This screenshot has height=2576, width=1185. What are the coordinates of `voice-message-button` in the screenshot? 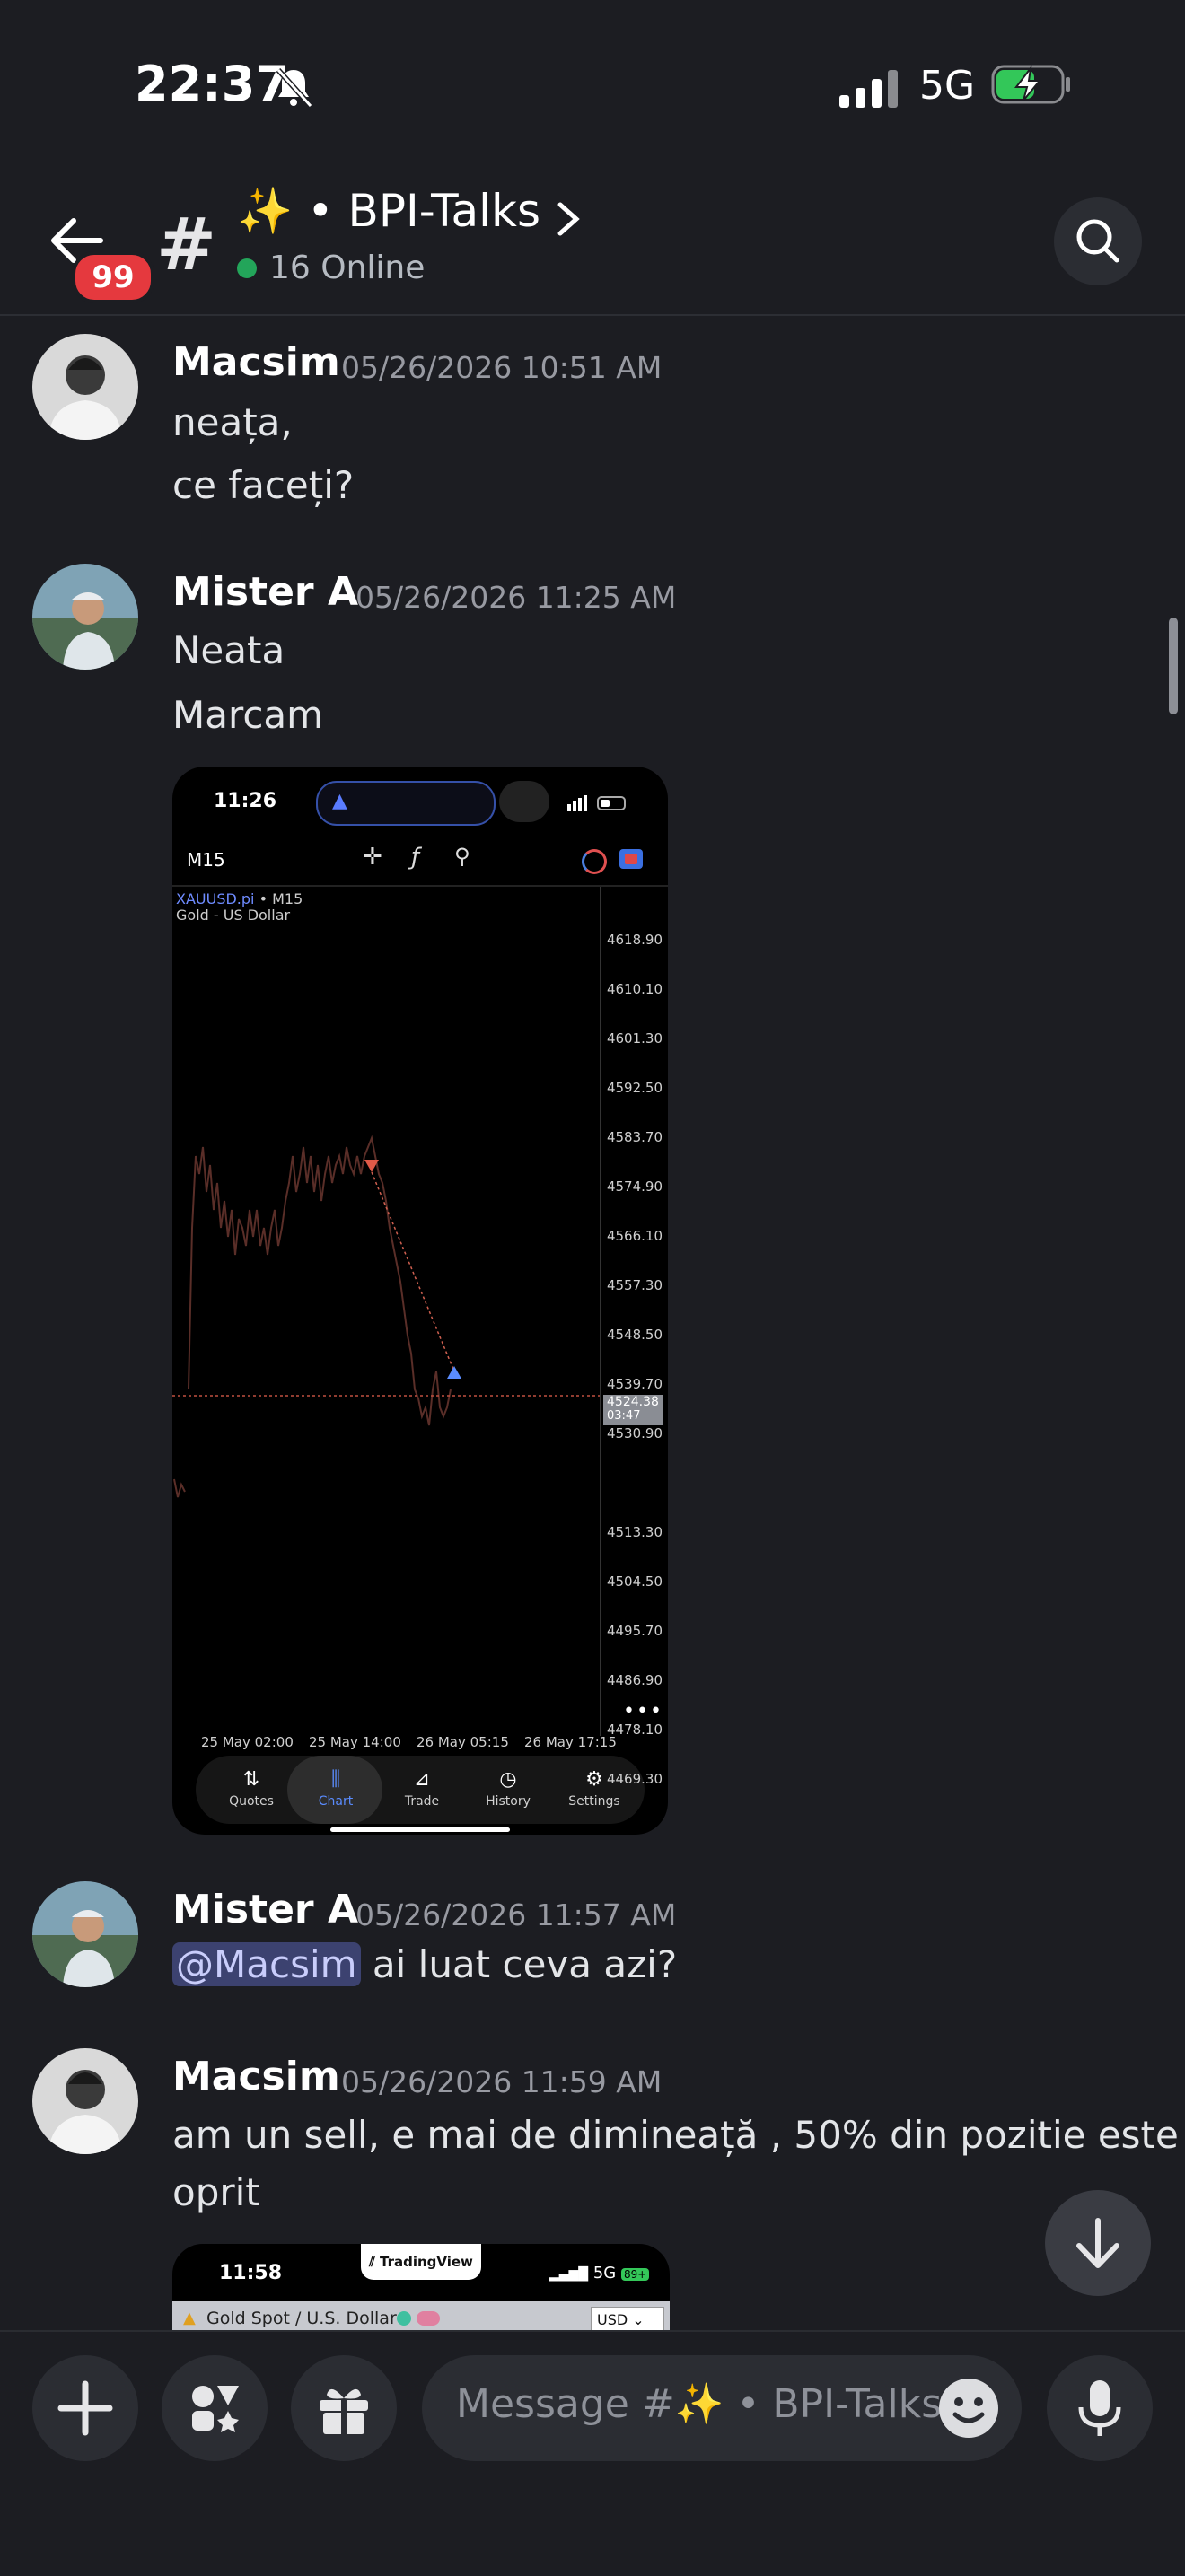 It's located at (1100, 2408).